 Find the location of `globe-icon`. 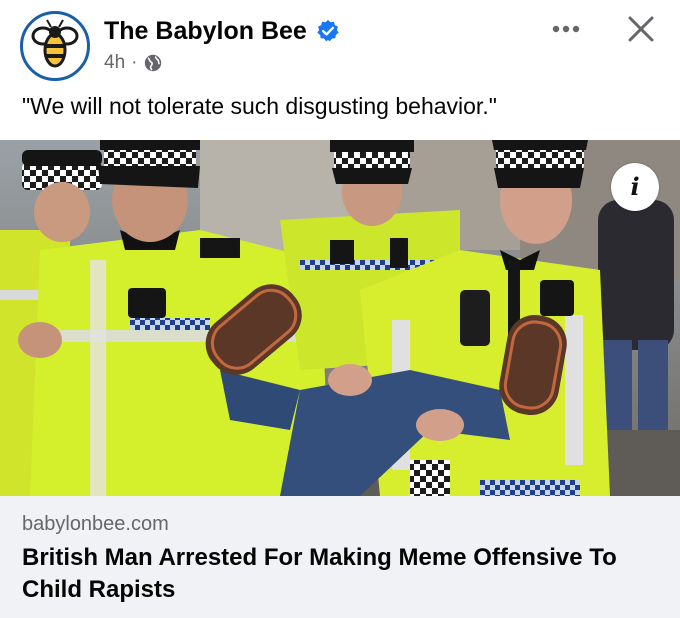

globe-icon is located at coordinates (153, 63).